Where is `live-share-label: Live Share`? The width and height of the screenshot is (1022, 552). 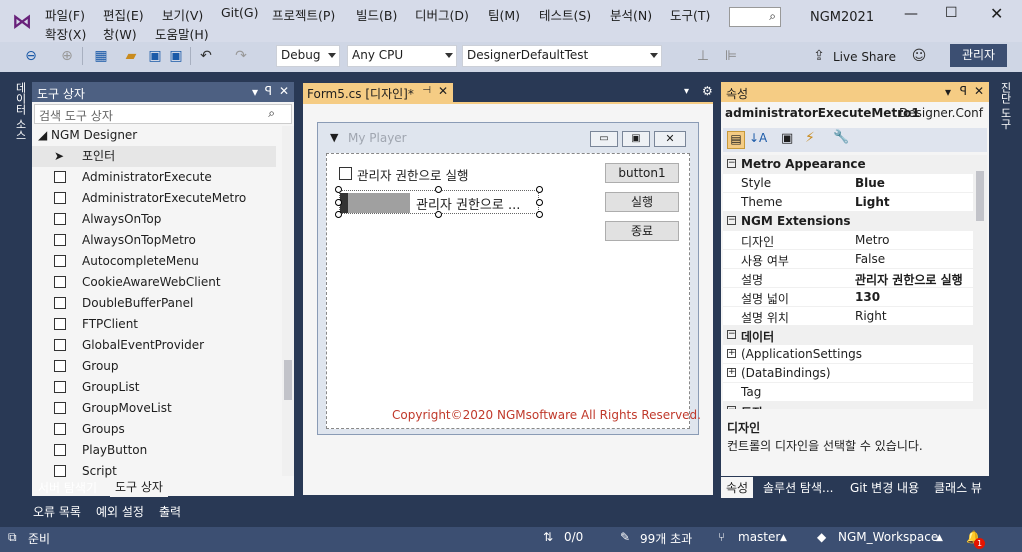 live-share-label: Live Share is located at coordinates (864, 57).